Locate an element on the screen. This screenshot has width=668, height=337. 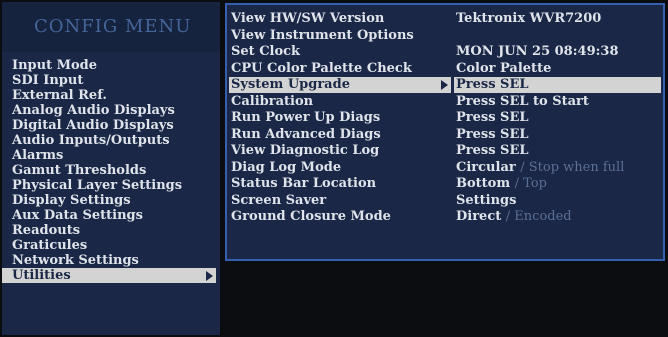
submenu-row-label: Diag Log Mode is located at coordinates (286, 167).